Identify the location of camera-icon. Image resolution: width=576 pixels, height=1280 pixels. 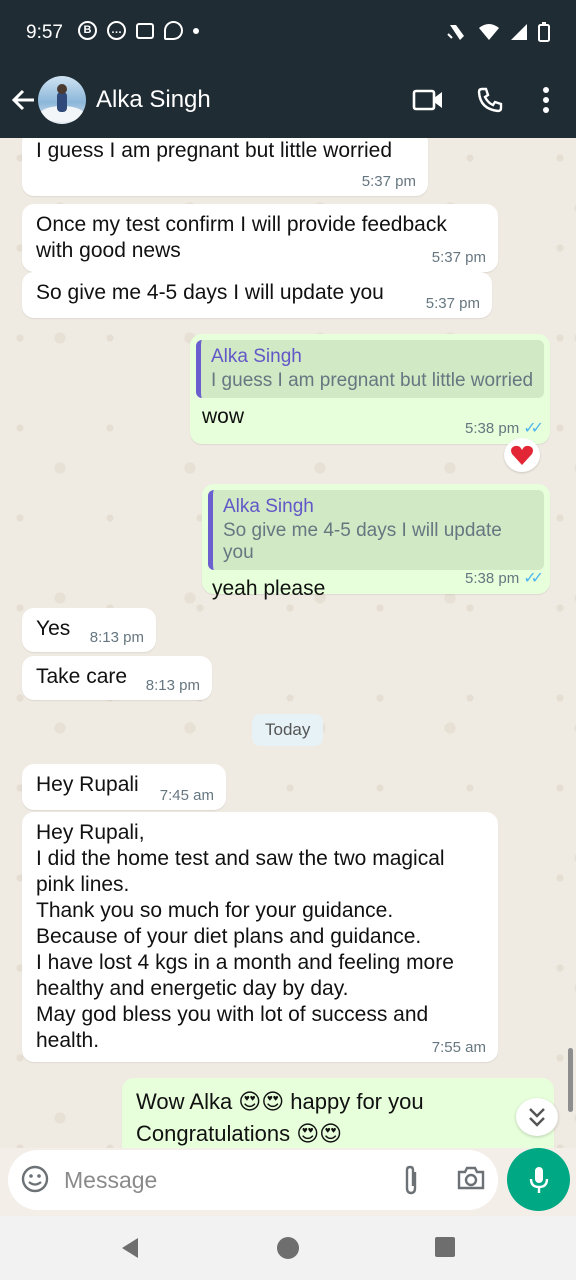
(471, 1178).